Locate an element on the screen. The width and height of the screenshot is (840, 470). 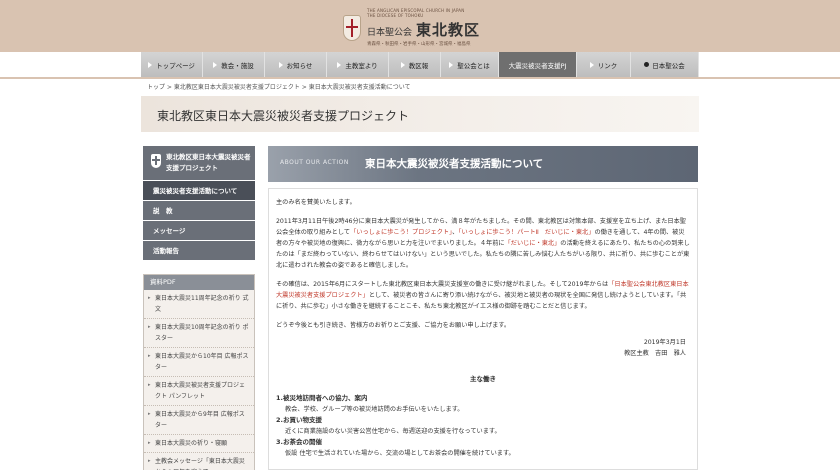
nav-label: 大震災被災者支援PJ is located at coordinates (537, 65).